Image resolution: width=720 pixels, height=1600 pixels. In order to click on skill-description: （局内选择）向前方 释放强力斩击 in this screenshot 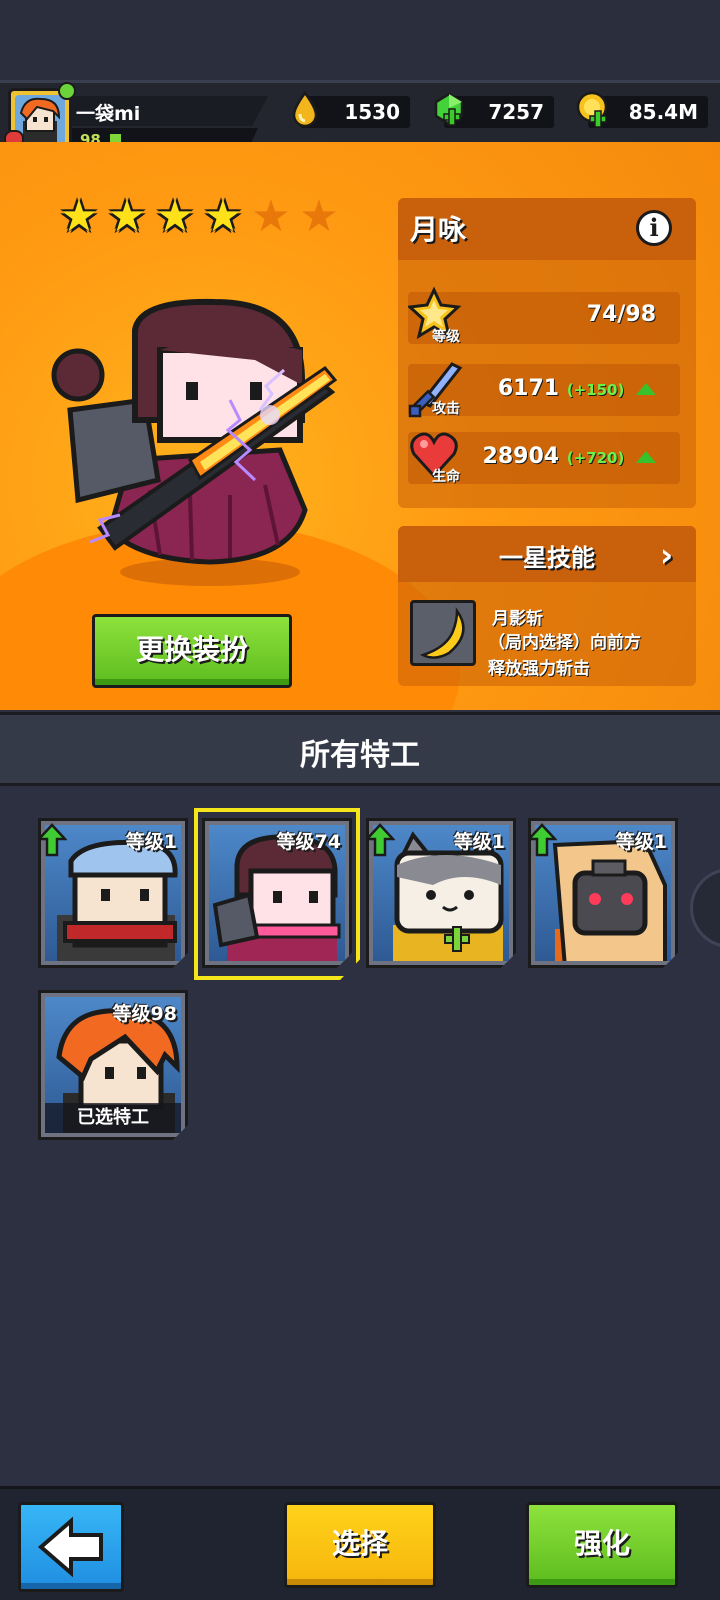, I will do `click(588, 656)`.